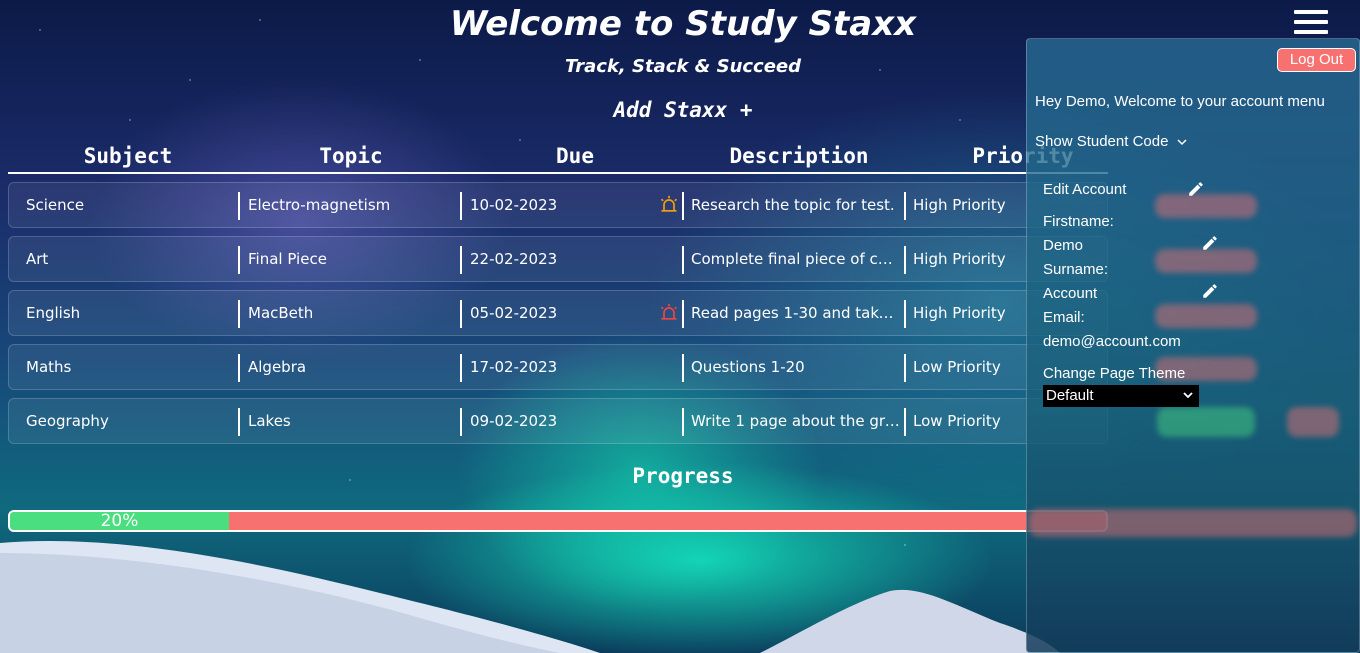 Image resolution: width=1360 pixels, height=653 pixels. I want to click on cell-subject: Science, so click(55, 205).